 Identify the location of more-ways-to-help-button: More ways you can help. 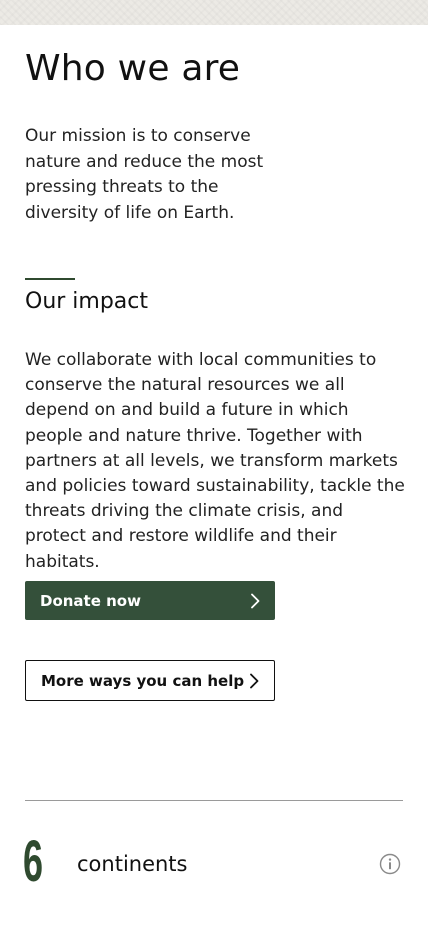
(150, 680).